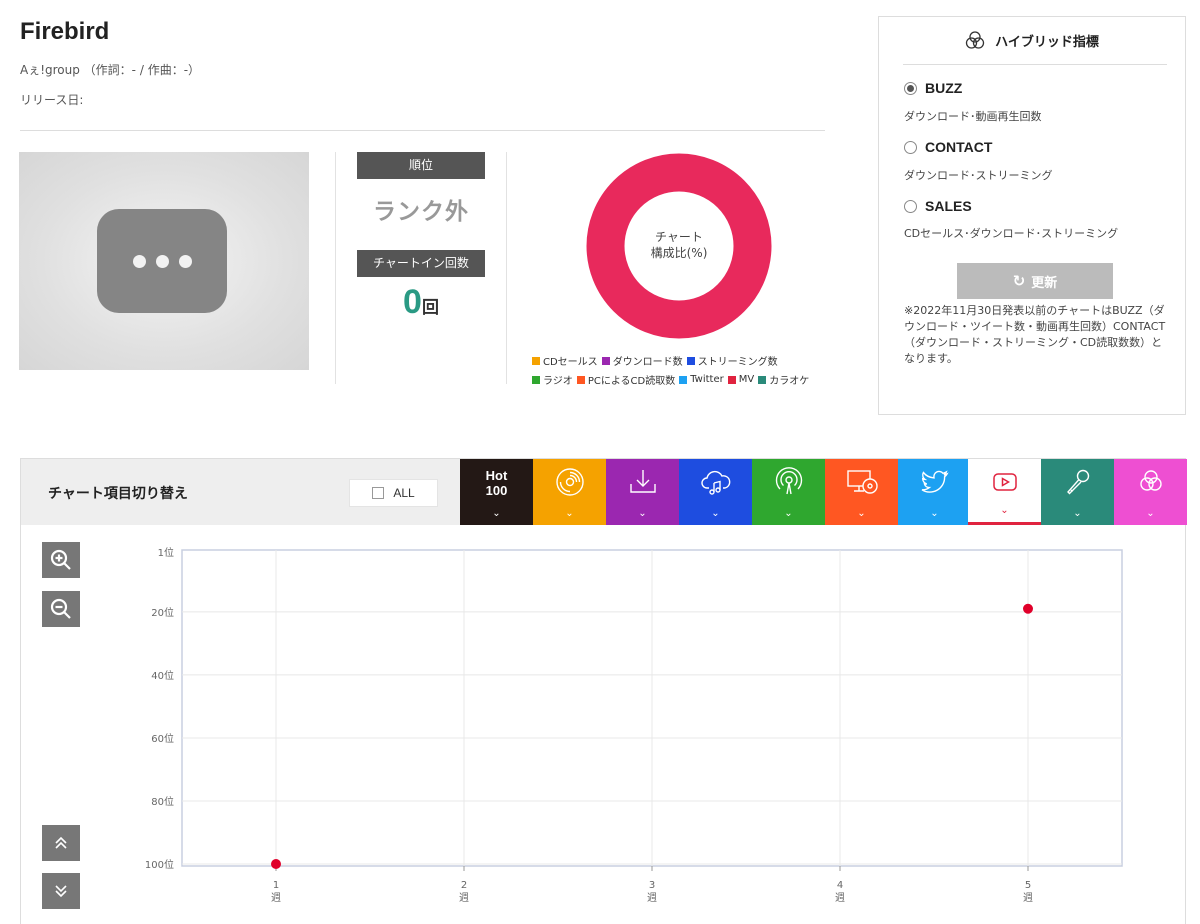  I want to click on x-tick-label: 1, so click(276, 885).